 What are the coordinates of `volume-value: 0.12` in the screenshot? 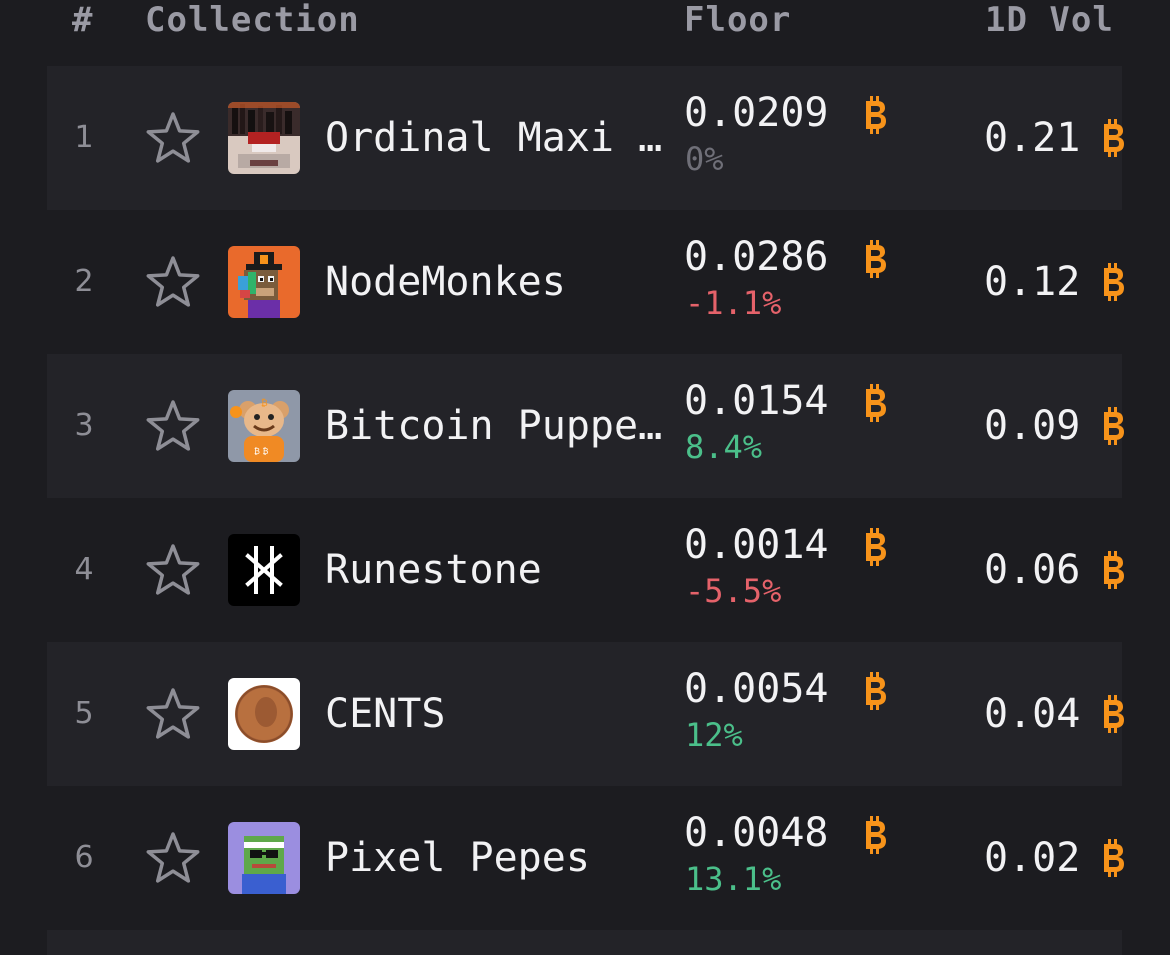 It's located at (1032, 282).